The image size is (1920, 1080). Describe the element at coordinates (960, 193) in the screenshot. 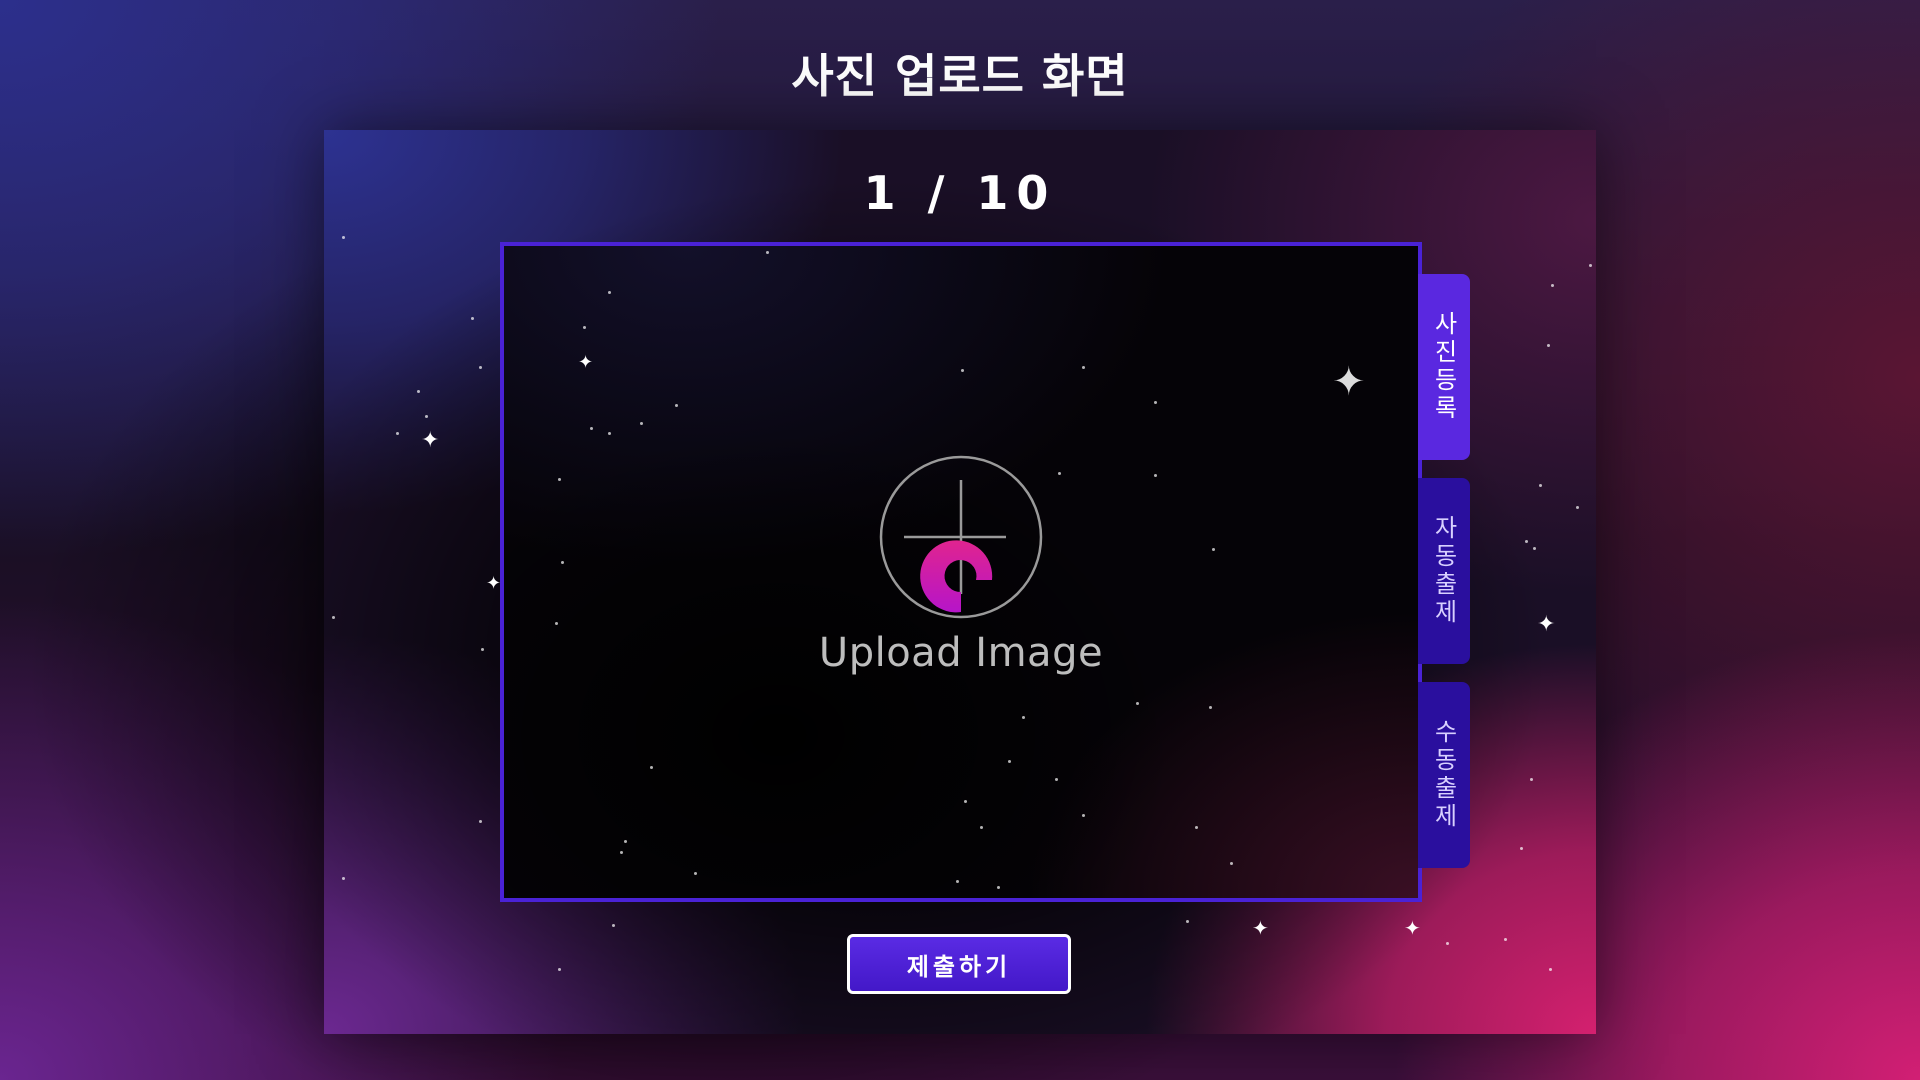

I see `photo-counter: 1 / 10` at that location.